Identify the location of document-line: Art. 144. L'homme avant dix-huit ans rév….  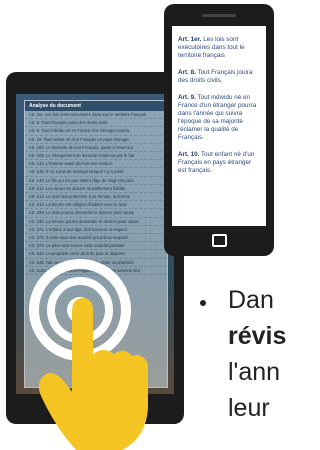
(96, 164).